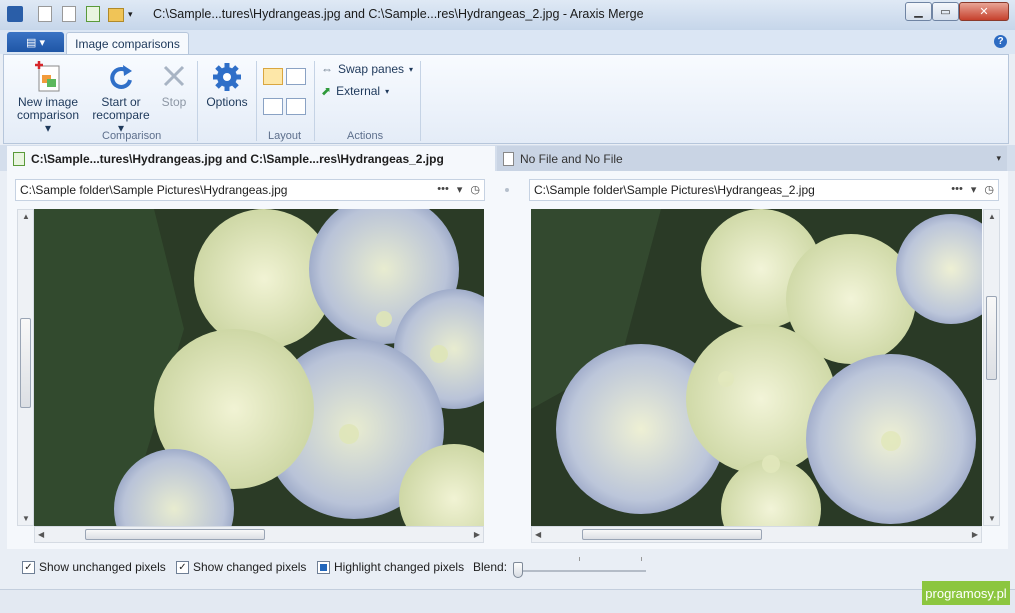 The height and width of the screenshot is (613, 1015). What do you see at coordinates (991, 338) in the screenshot?
I see `right-vscroll-thumb` at bounding box center [991, 338].